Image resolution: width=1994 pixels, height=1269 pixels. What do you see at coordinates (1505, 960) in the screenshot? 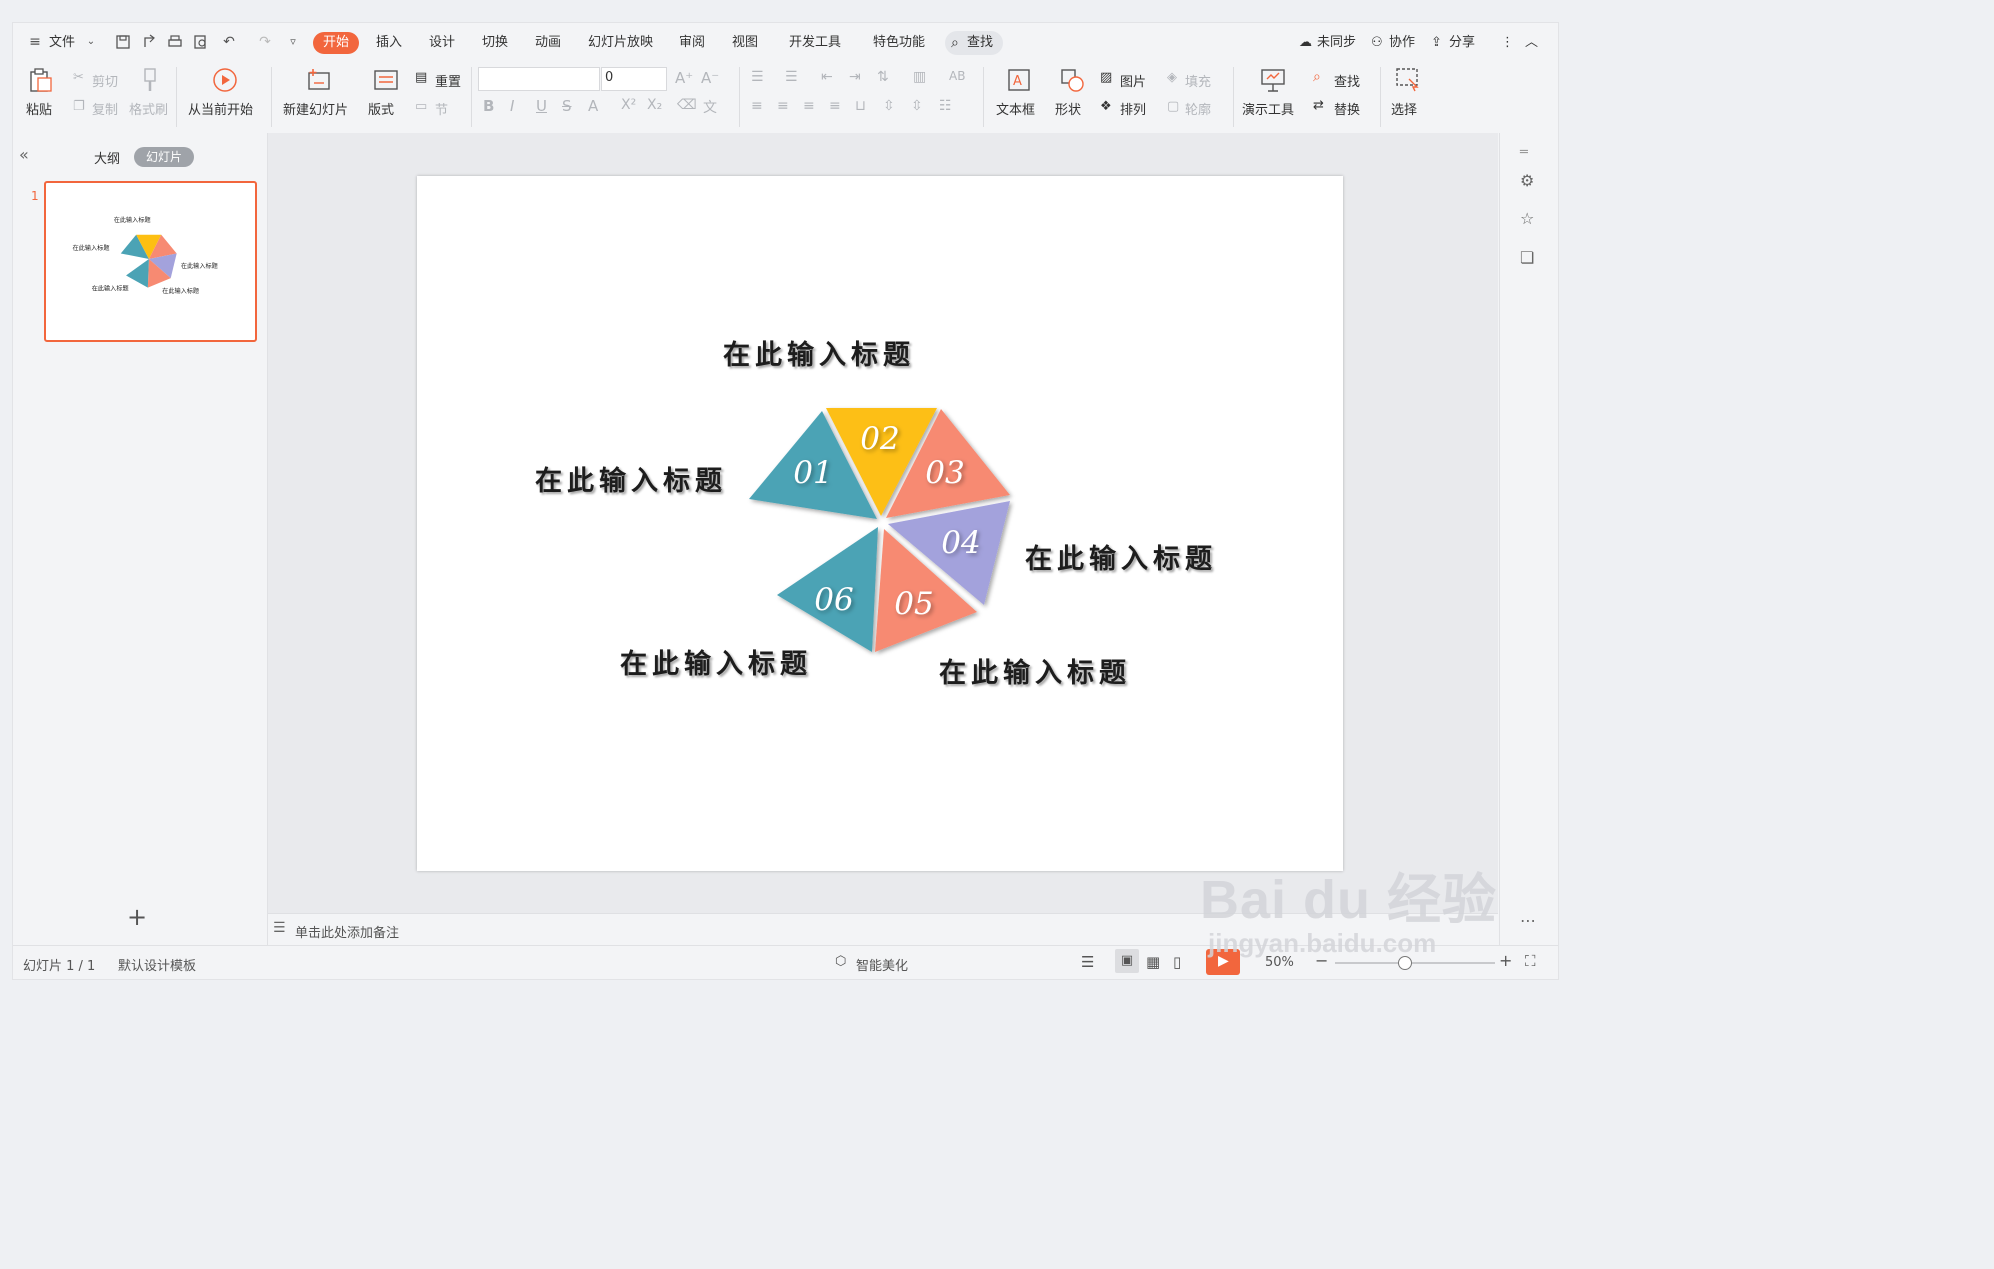
I see `zoom-in-icon: +` at bounding box center [1505, 960].